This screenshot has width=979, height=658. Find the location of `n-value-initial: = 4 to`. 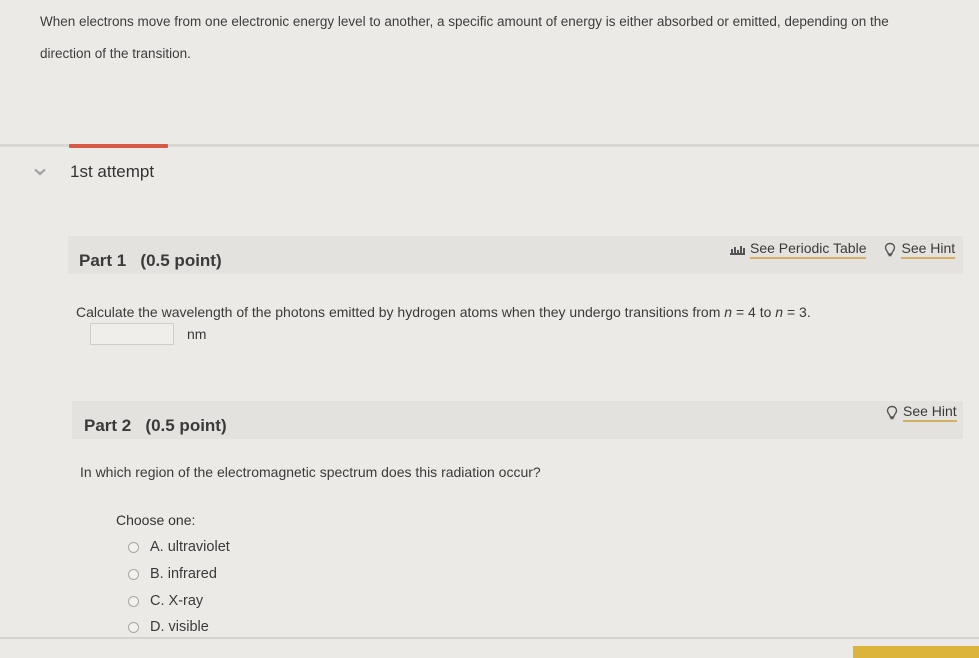

n-value-initial: = 4 to is located at coordinates (754, 312).